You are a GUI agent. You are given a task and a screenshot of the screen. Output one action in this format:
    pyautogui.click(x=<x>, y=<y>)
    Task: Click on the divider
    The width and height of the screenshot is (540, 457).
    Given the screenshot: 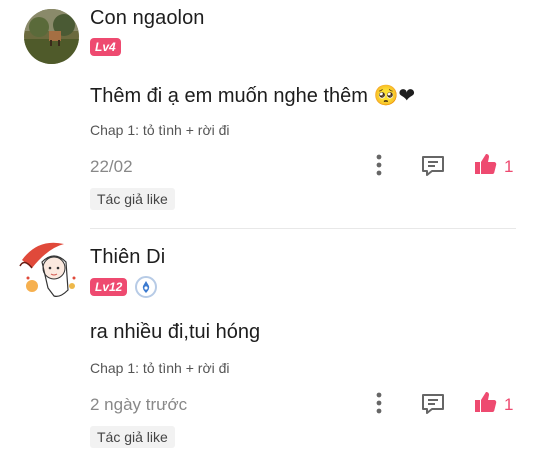 What is the action you would take?
    pyautogui.click(x=303, y=228)
    